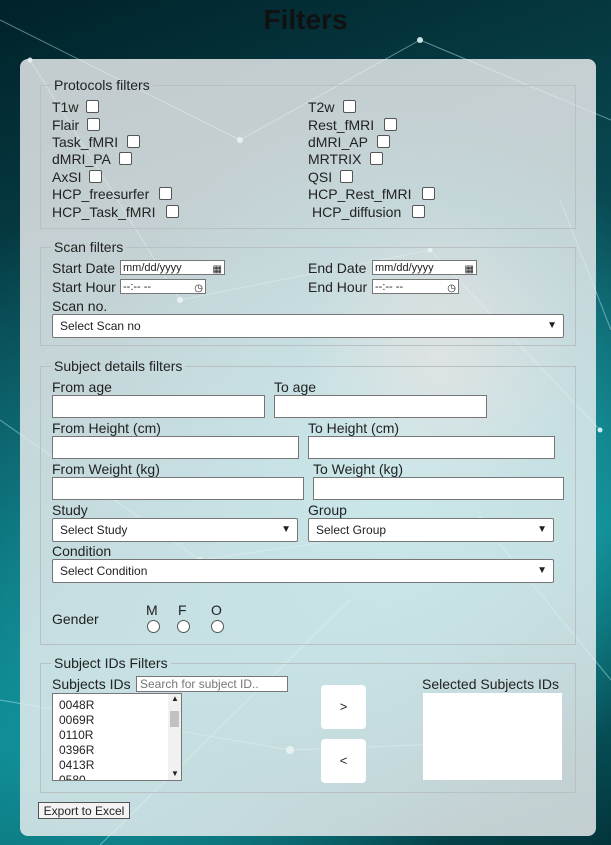 The width and height of the screenshot is (611, 845). Describe the element at coordinates (65, 107) in the screenshot. I see `protocol-label-t1w: T1w` at that location.